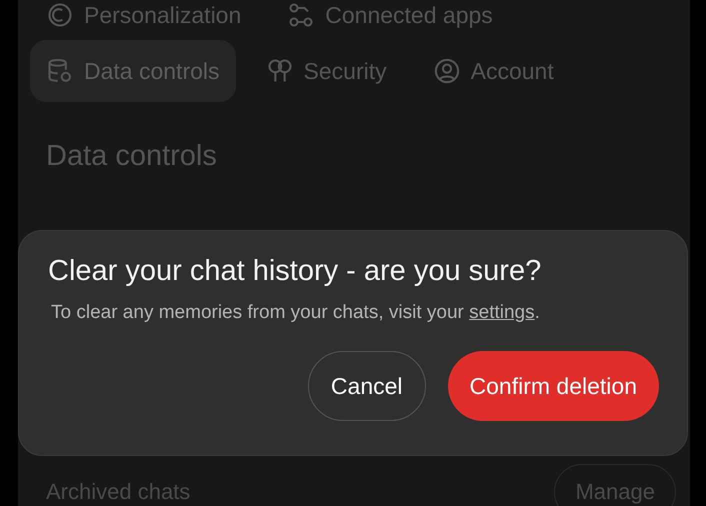 This screenshot has height=506, width=706. I want to click on settings-tab: Security, so click(326, 71).